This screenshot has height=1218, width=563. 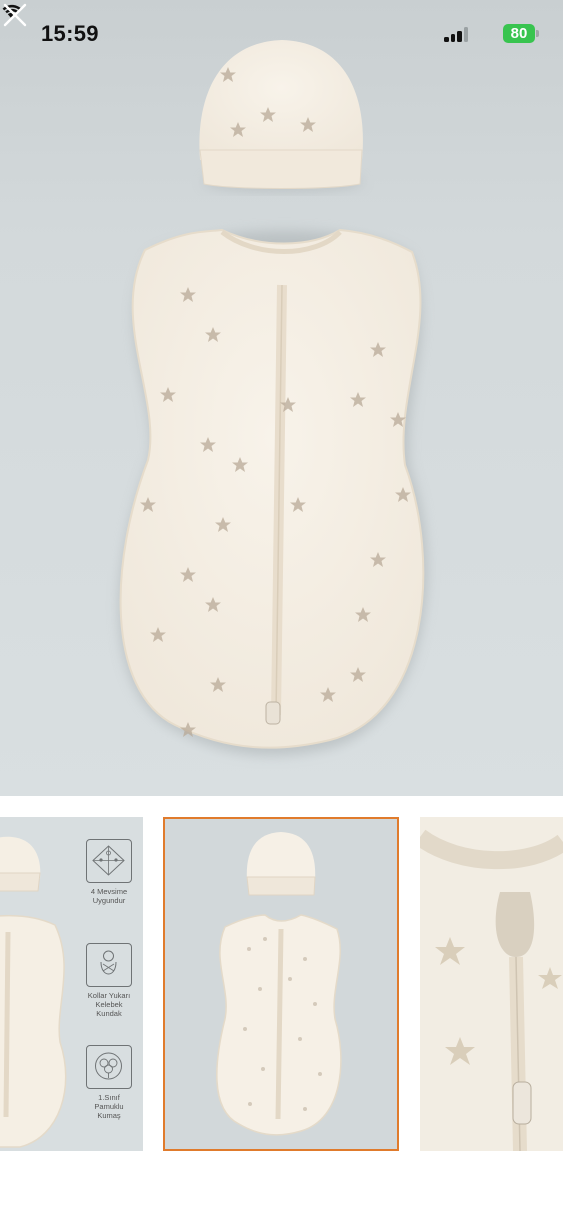 What do you see at coordinates (108, 860) in the screenshot?
I see `four-seasons-icon` at bounding box center [108, 860].